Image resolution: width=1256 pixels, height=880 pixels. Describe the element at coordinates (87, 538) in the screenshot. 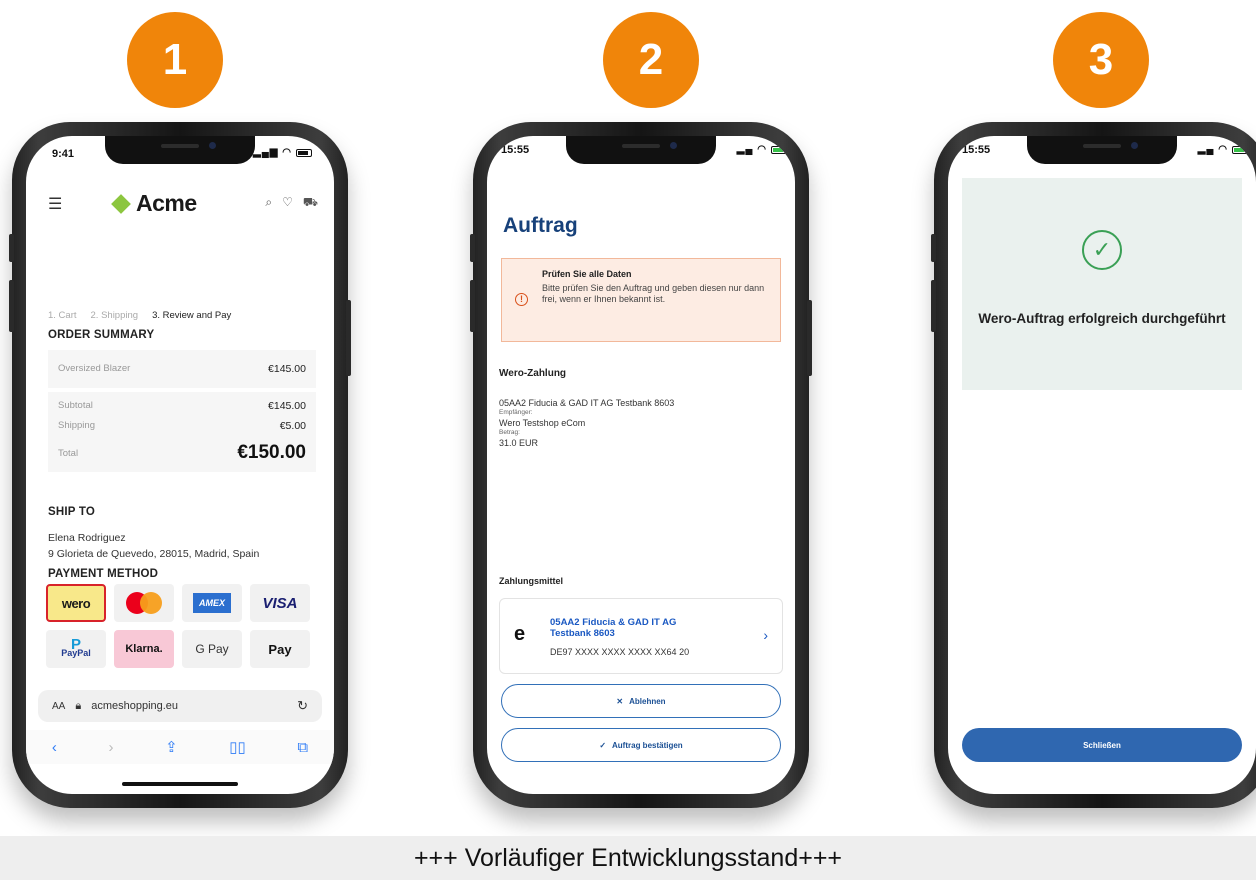

I see `ship-name: Elena Rodriguez` at that location.